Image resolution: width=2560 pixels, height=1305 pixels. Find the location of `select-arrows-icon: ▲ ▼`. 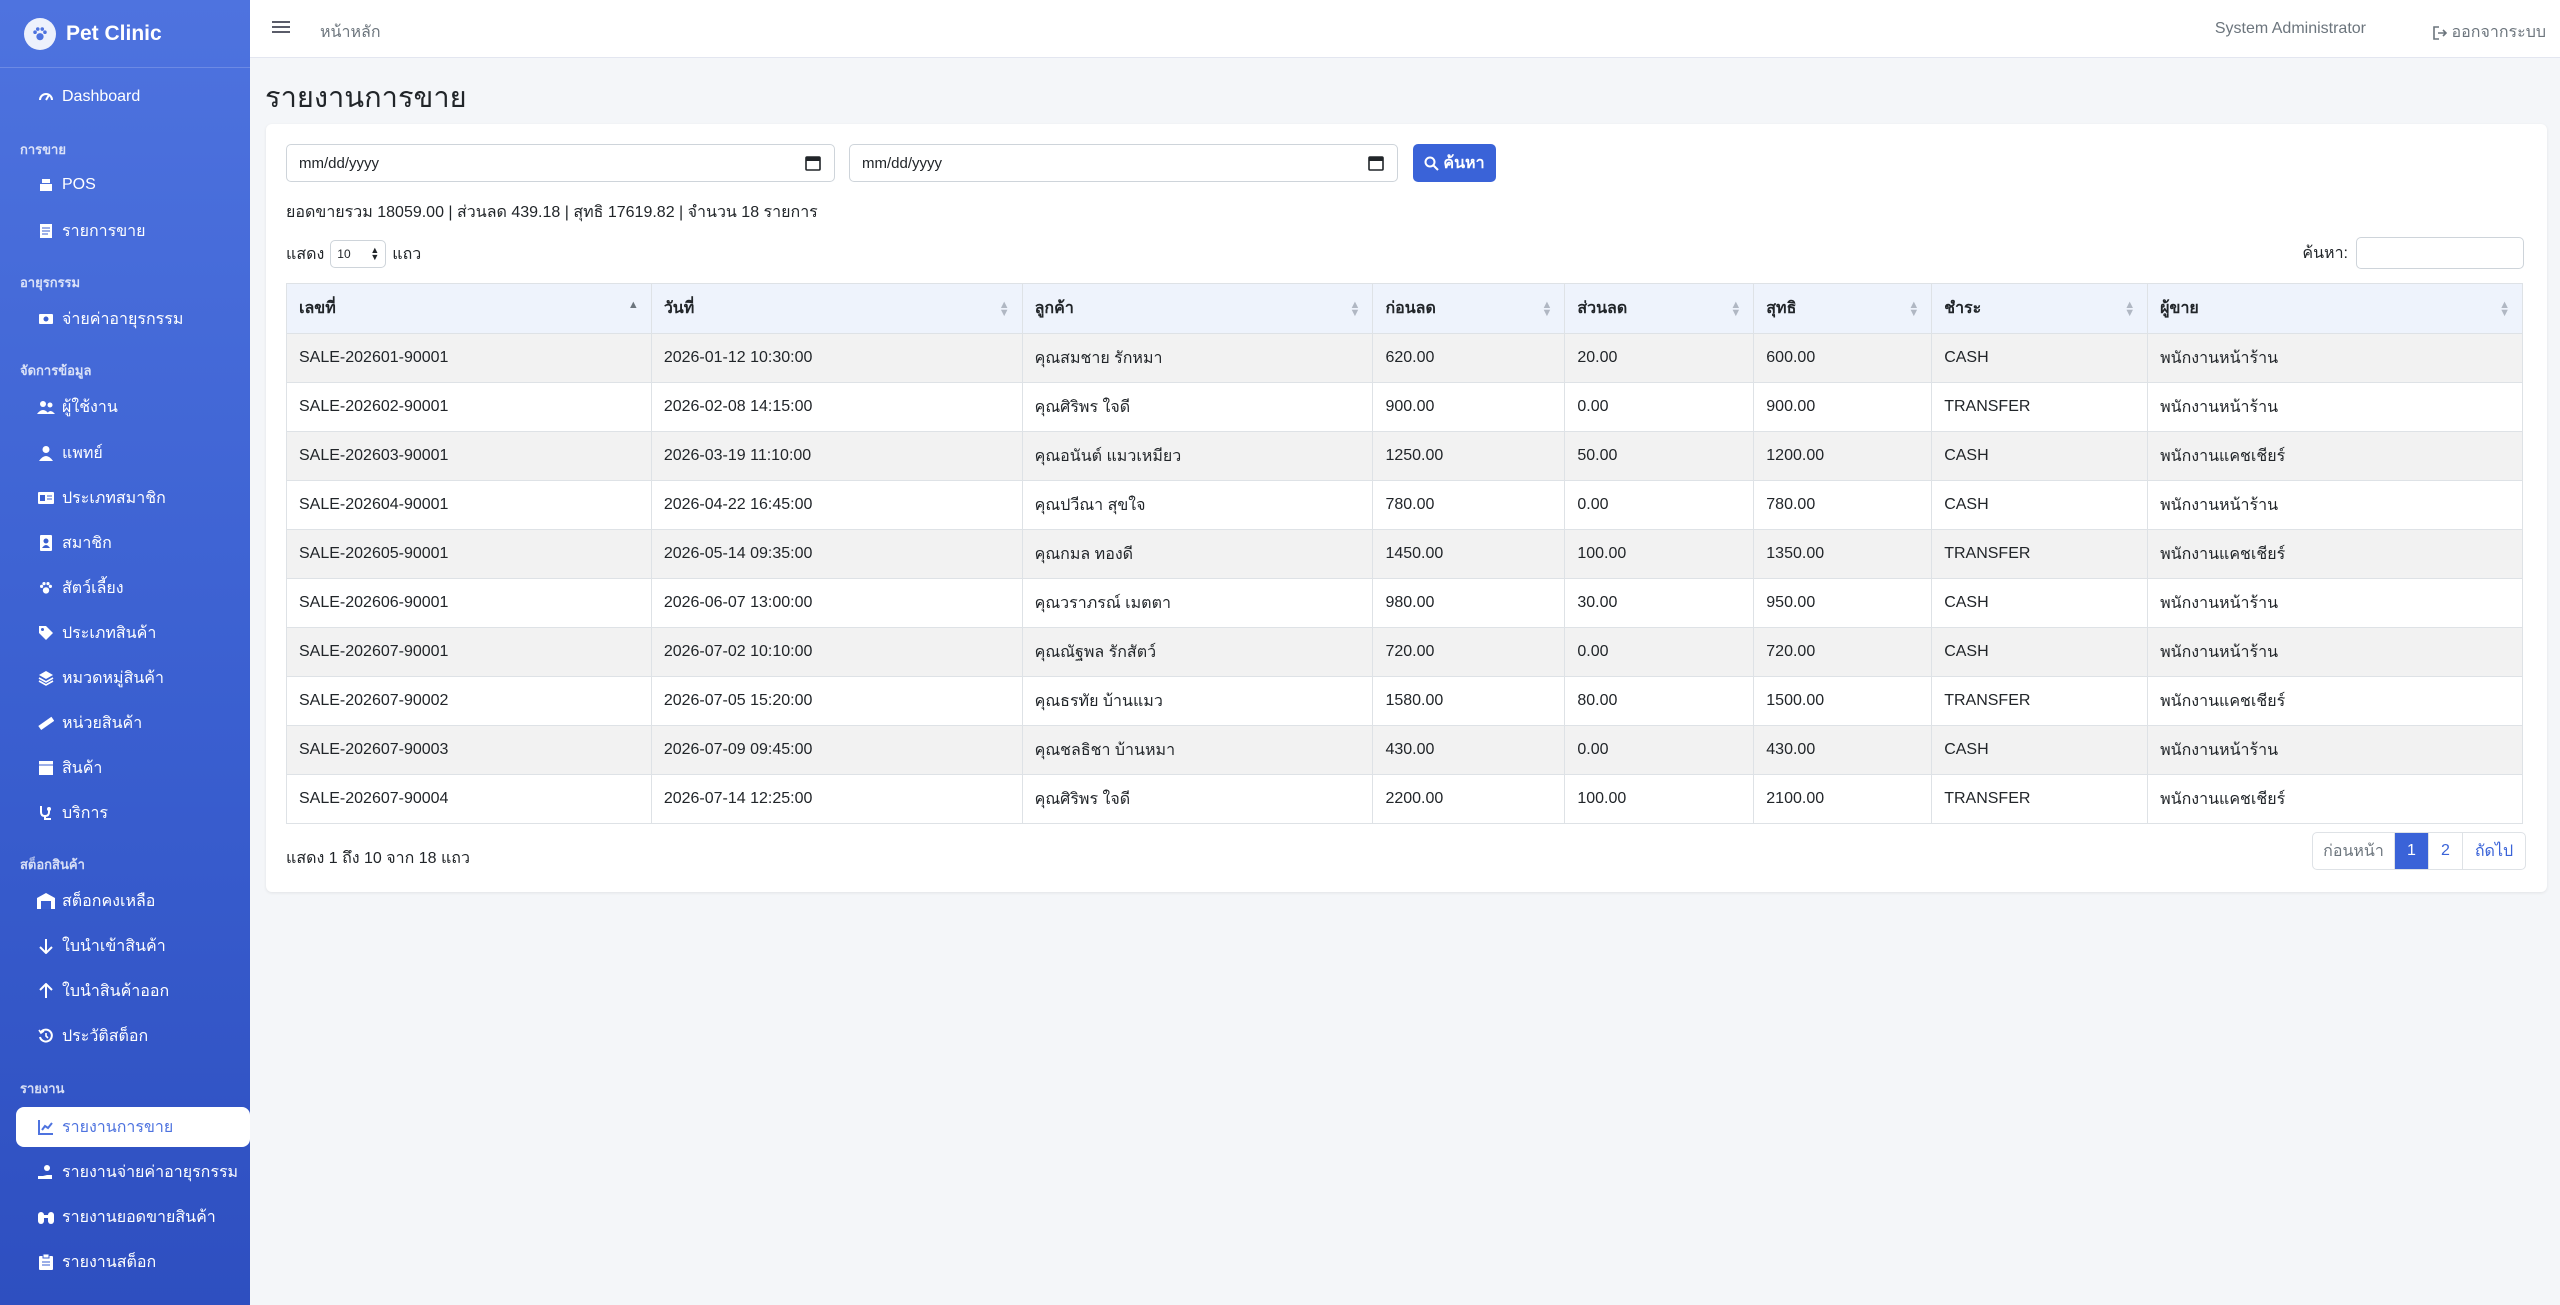

select-arrows-icon: ▲ ▼ is located at coordinates (375, 253).